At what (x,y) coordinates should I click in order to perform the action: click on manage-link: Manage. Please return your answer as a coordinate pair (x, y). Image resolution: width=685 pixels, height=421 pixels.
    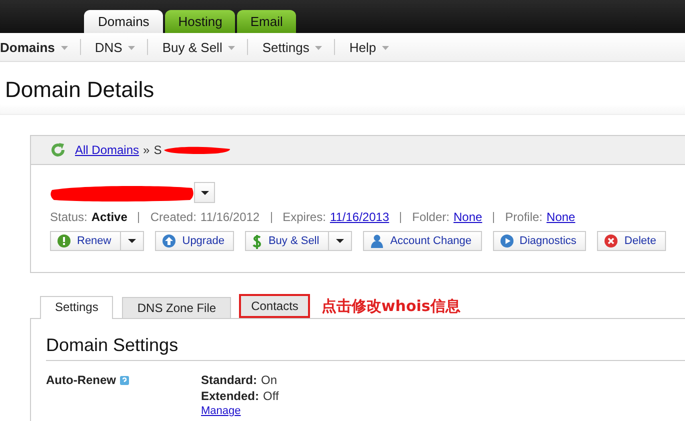
    Looking at the image, I should click on (240, 411).